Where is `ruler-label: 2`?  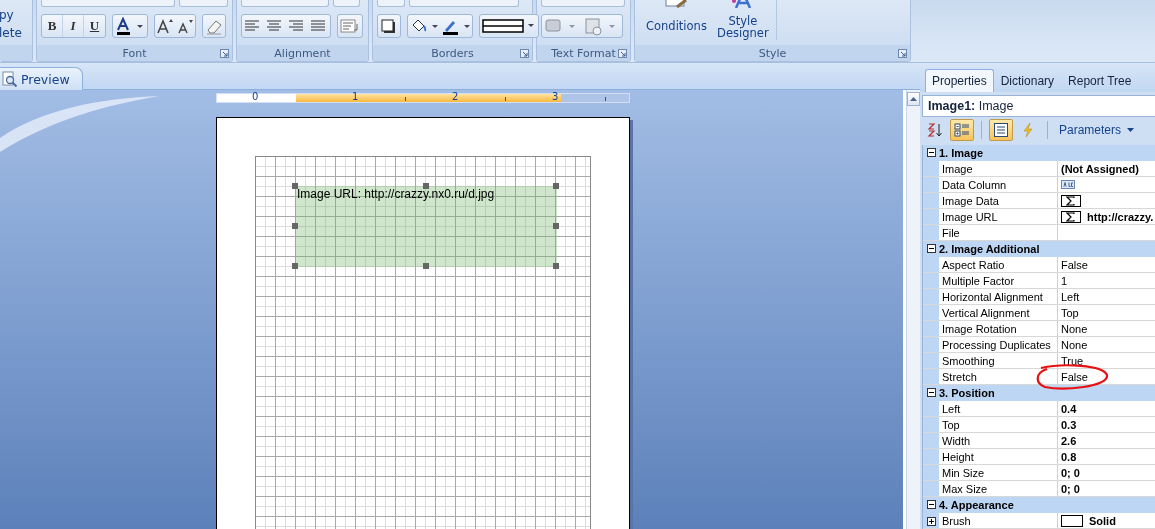 ruler-label: 2 is located at coordinates (455, 97).